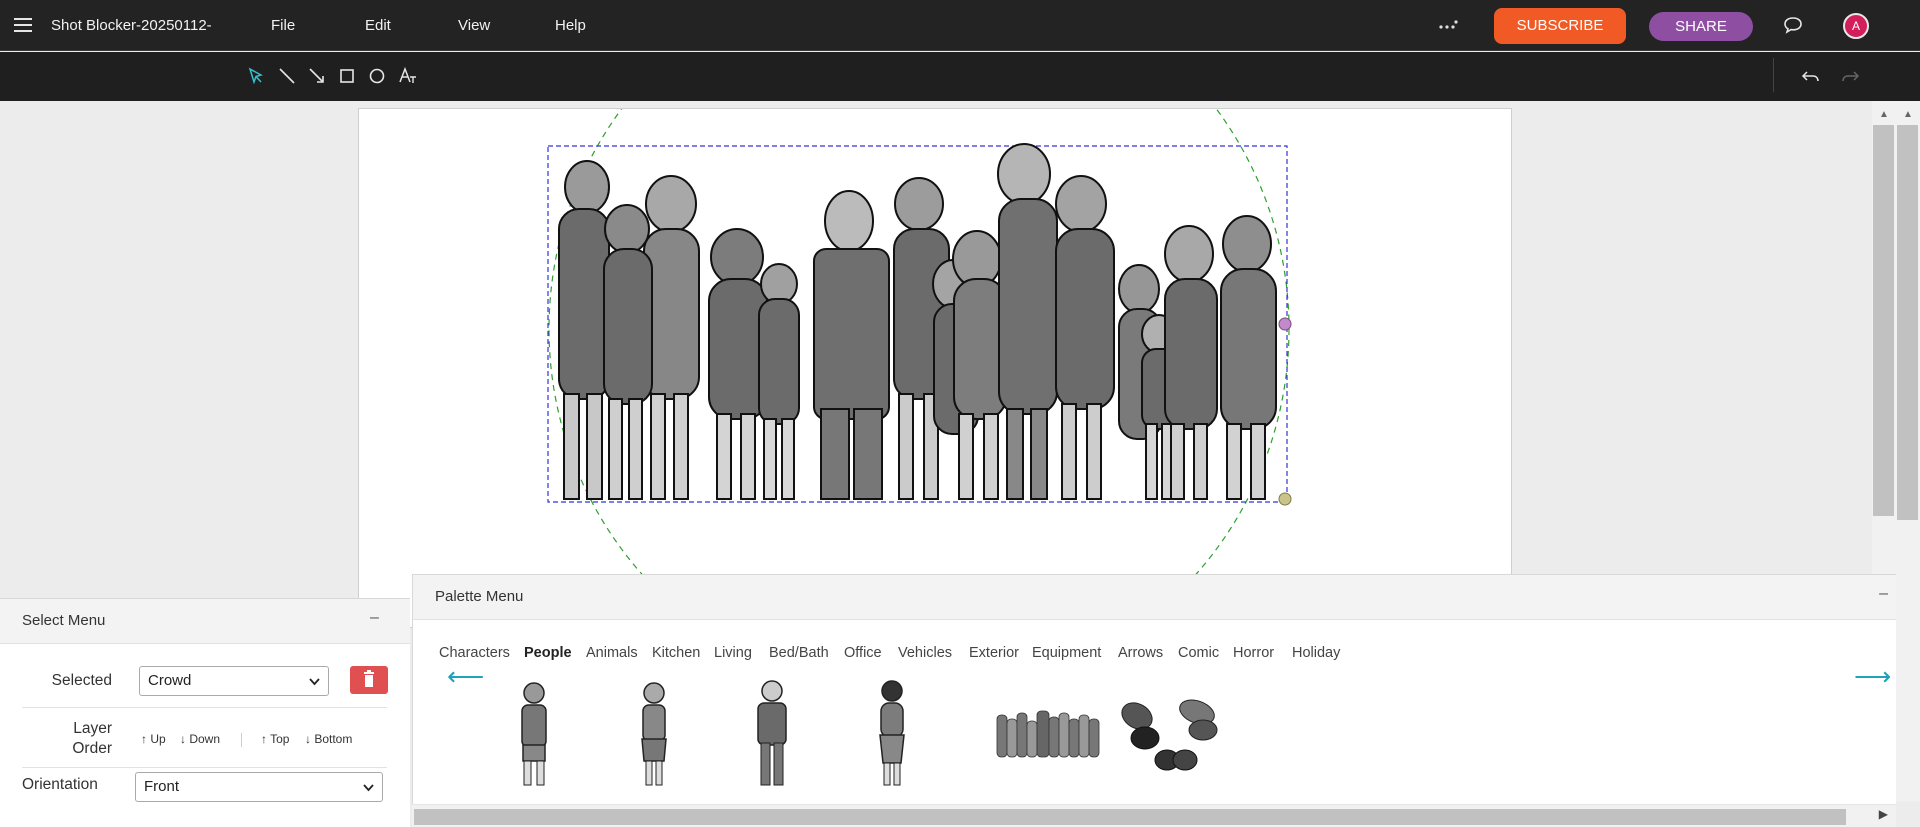  What do you see at coordinates (1560, 26) in the screenshot?
I see `subscribe-button: SUBSCRIBE` at bounding box center [1560, 26].